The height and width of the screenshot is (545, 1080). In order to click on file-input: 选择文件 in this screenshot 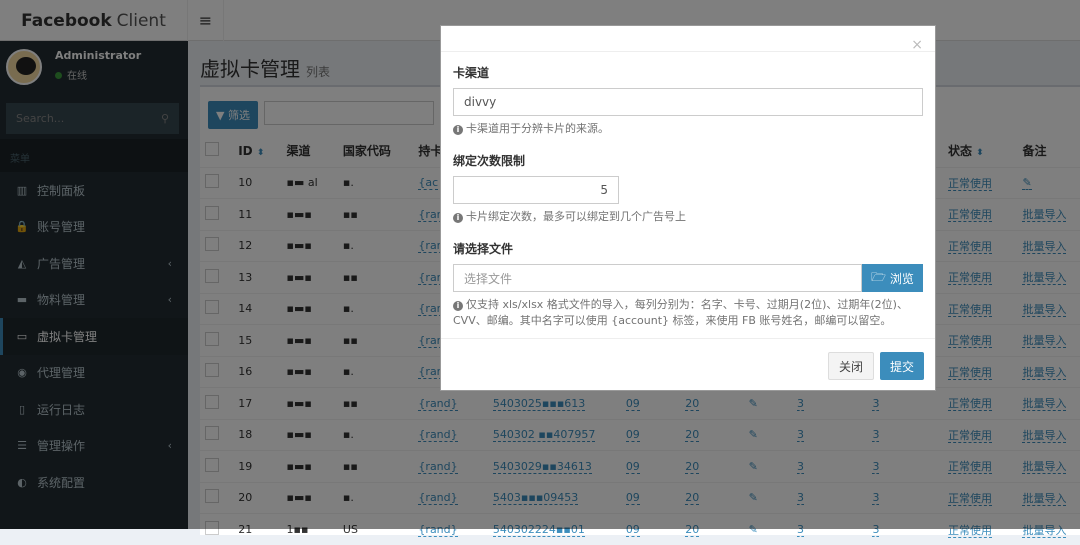, I will do `click(657, 278)`.